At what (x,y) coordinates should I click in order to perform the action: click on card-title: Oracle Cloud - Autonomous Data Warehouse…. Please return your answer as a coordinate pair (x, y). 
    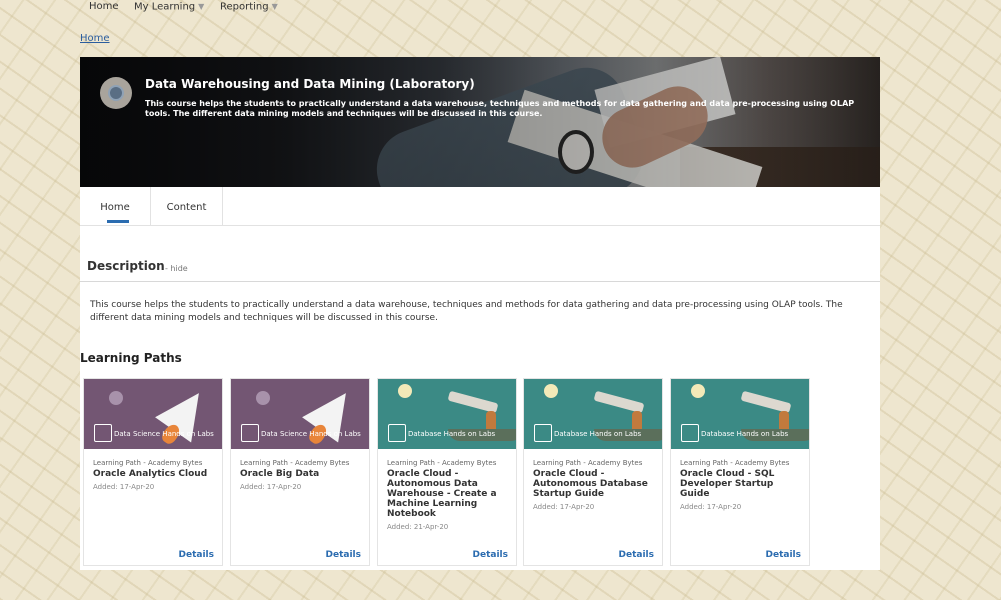
    Looking at the image, I should click on (449, 500).